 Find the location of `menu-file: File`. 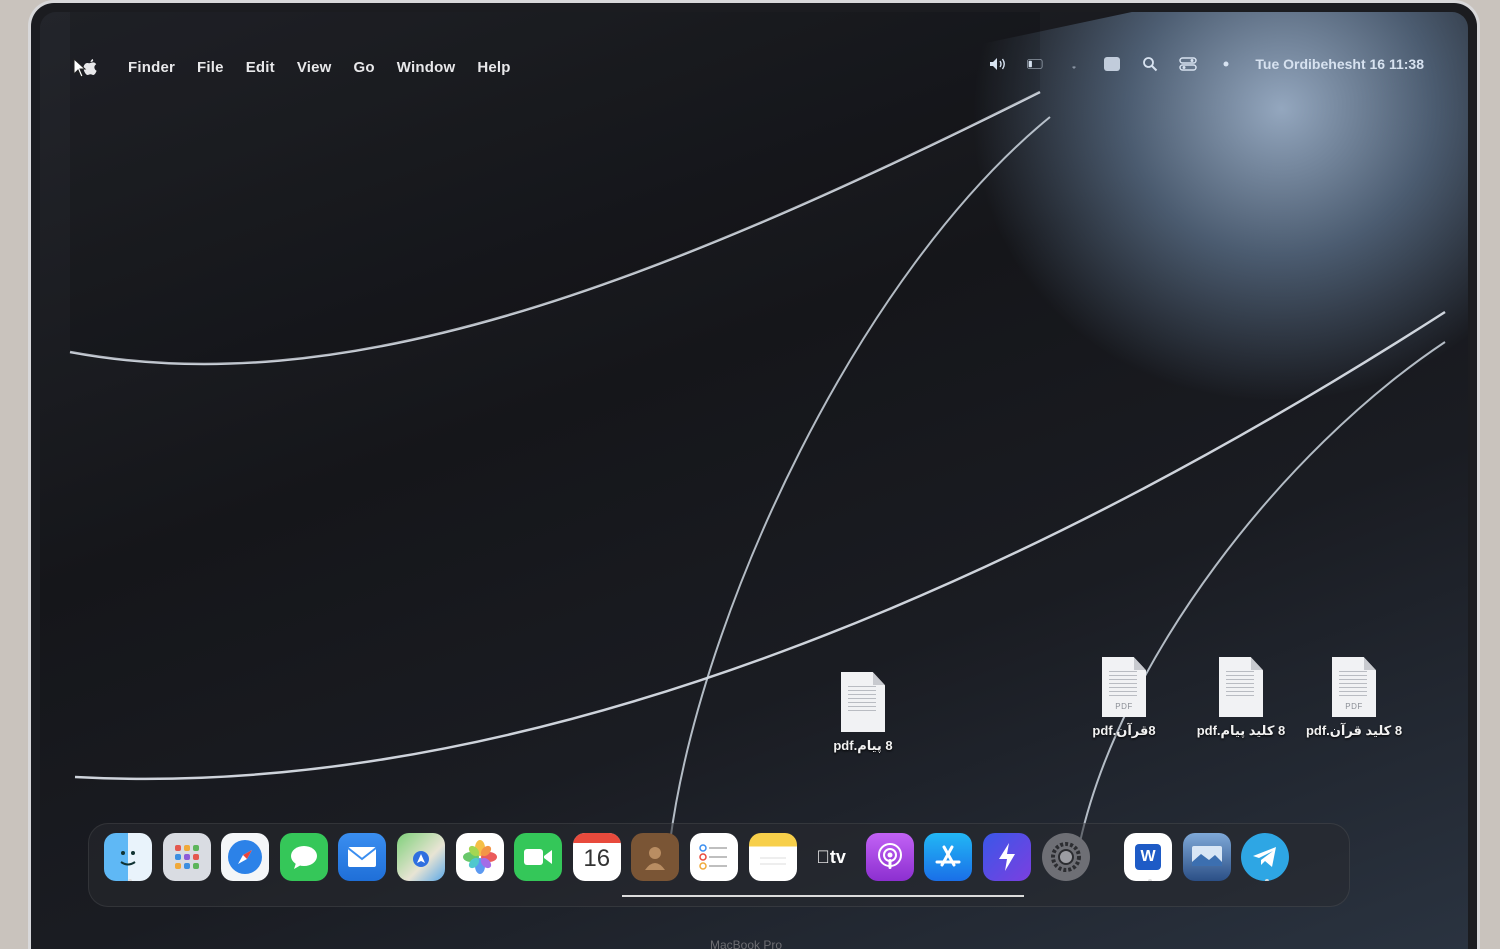

menu-file: File is located at coordinates (210, 67).